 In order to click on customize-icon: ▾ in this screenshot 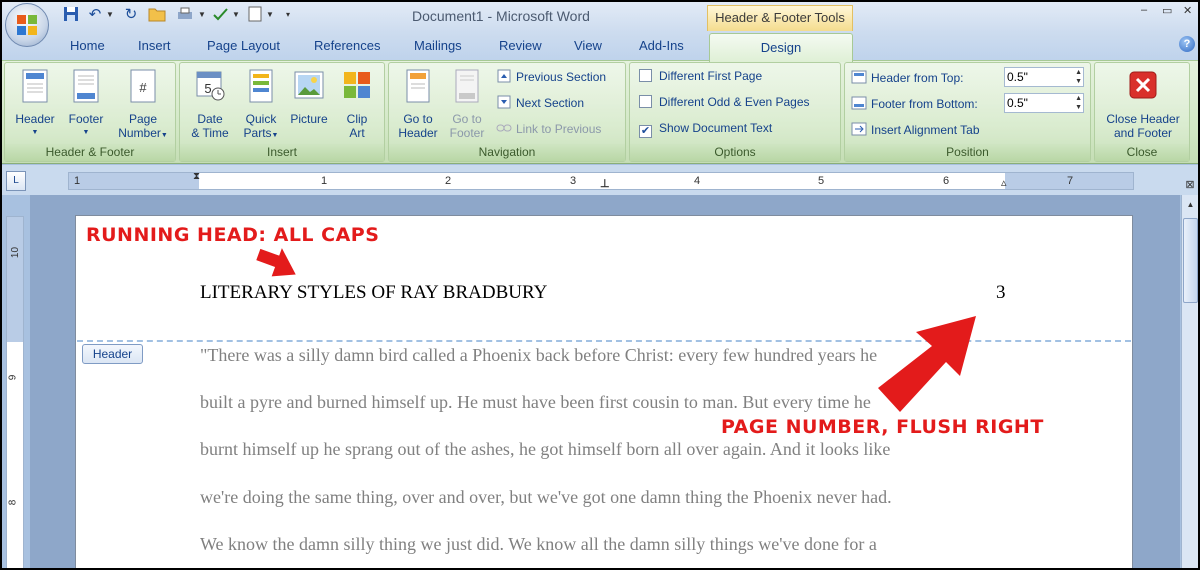, I will do `click(288, 15)`.